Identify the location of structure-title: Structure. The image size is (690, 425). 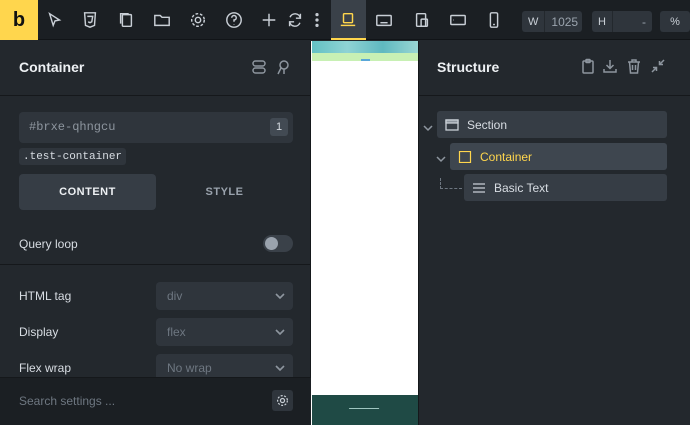
(468, 67).